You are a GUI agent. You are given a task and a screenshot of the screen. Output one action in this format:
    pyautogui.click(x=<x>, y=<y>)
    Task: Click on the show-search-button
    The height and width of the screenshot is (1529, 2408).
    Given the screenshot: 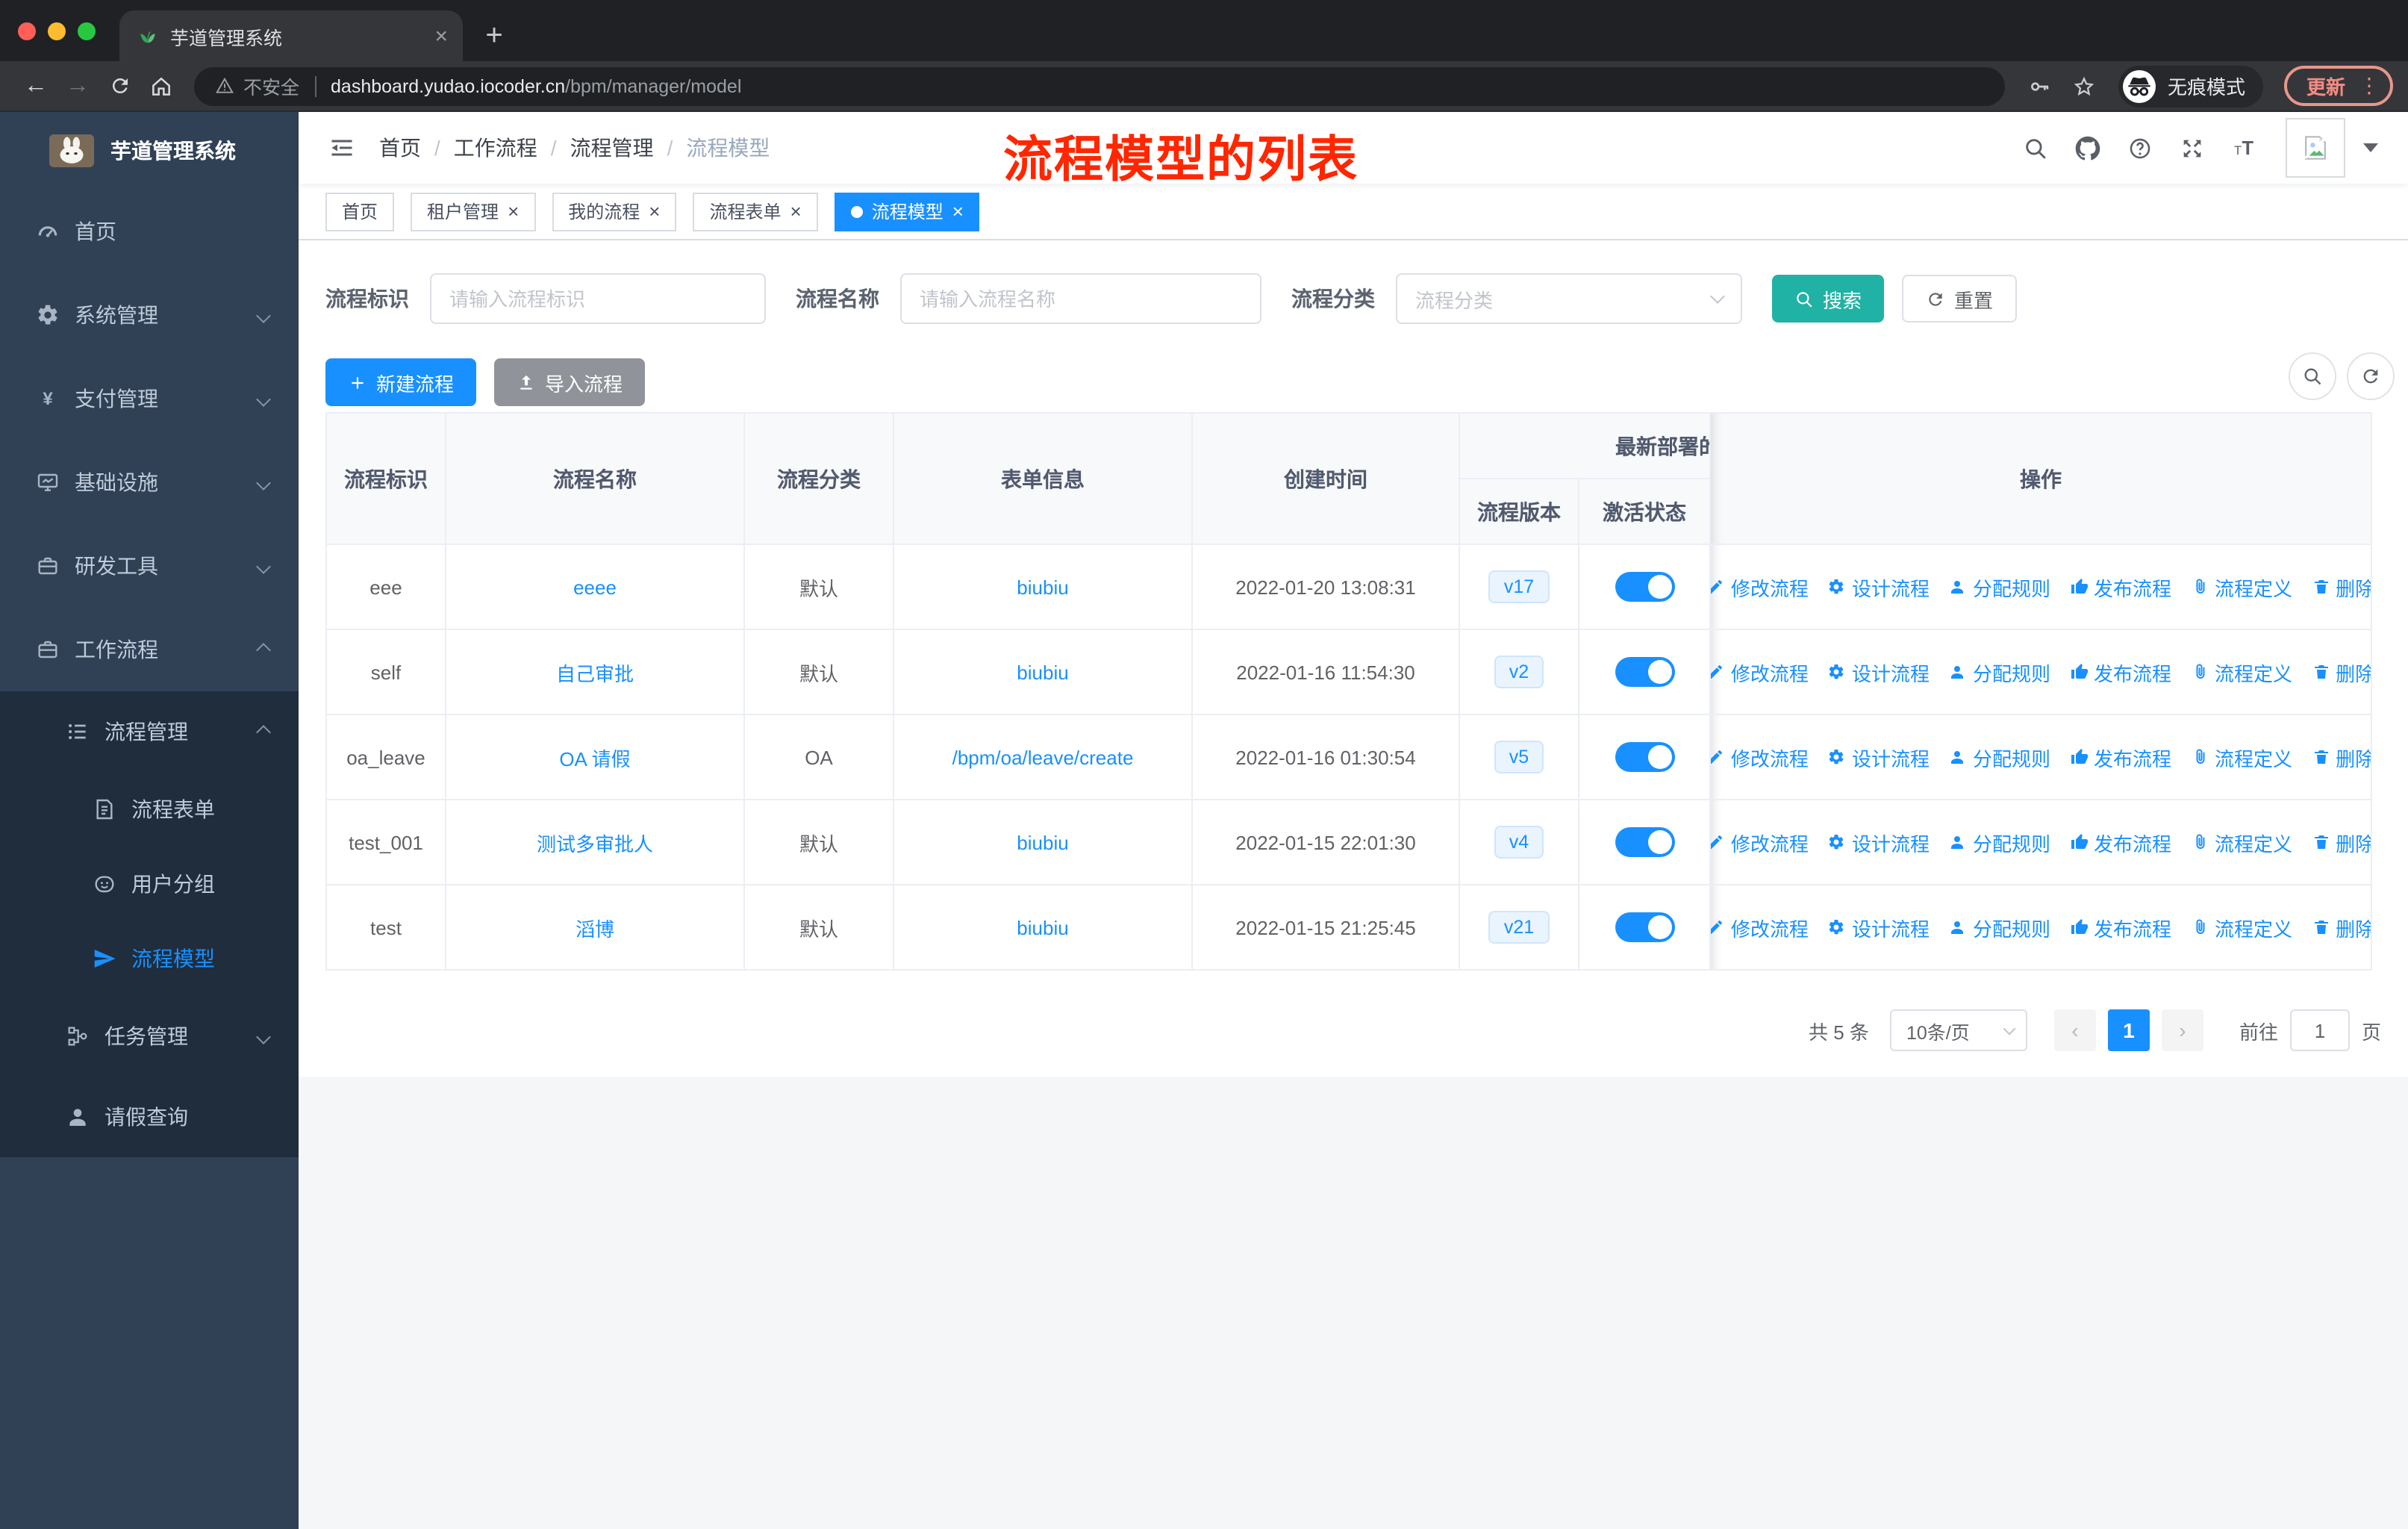 What is the action you would take?
    pyautogui.click(x=2312, y=376)
    